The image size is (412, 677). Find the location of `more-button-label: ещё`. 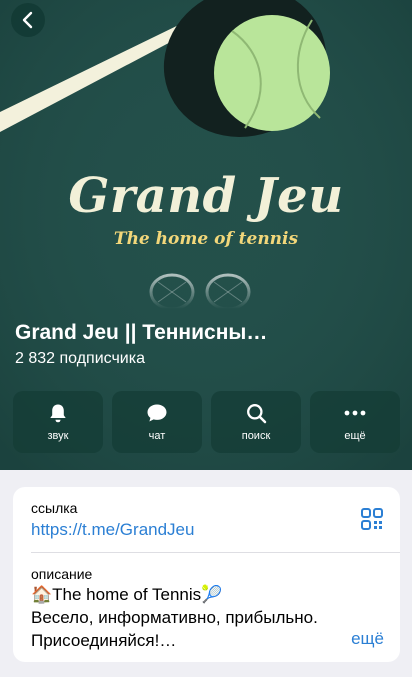

more-button-label: ещё is located at coordinates (355, 436).